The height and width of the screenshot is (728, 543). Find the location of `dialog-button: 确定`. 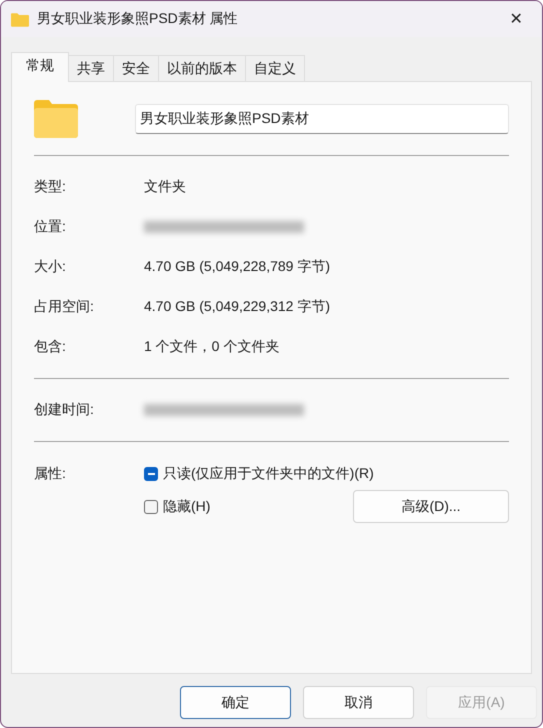

dialog-button: 确定 is located at coordinates (235, 702).